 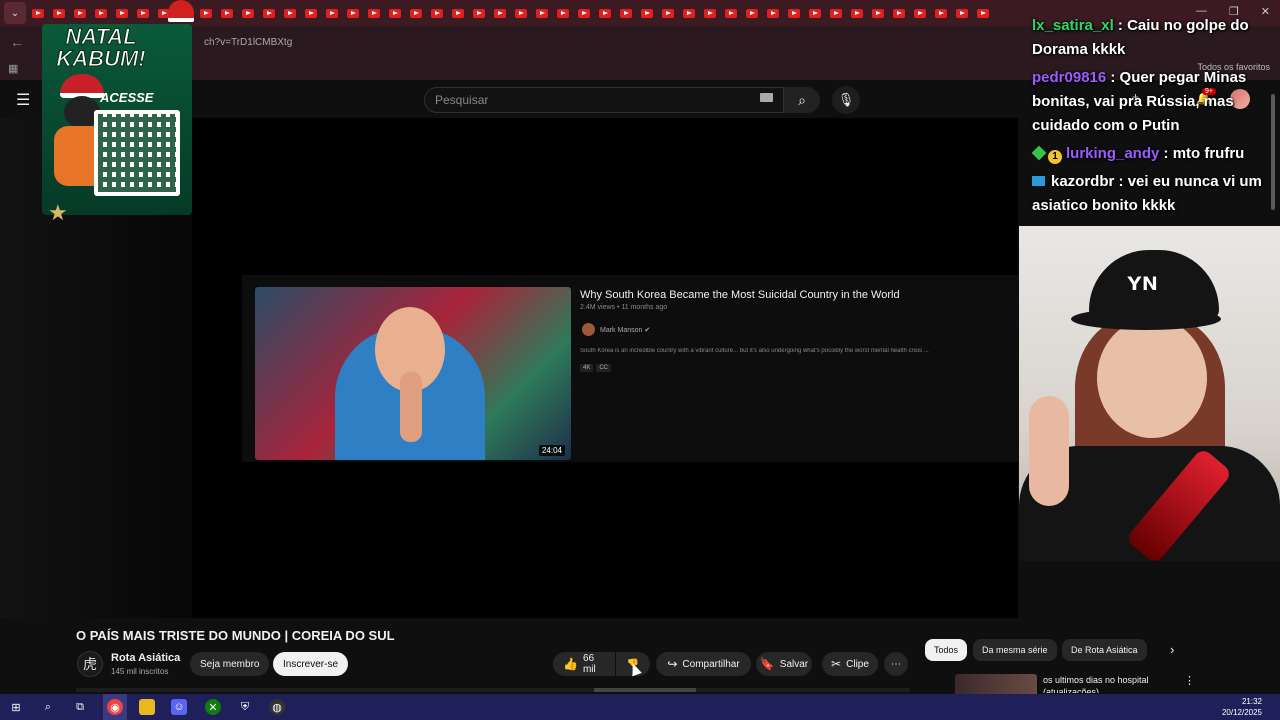 I want to click on qr-code, so click(x=137, y=153).